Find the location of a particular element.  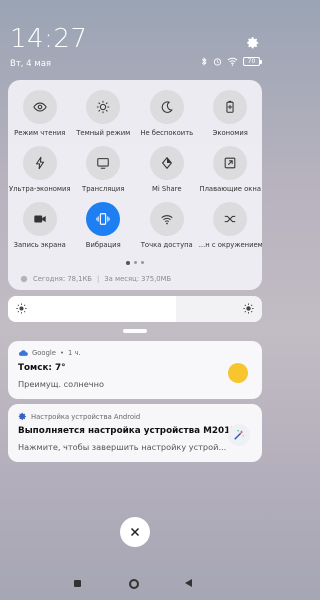

notification-app: Google is located at coordinates (44, 353).